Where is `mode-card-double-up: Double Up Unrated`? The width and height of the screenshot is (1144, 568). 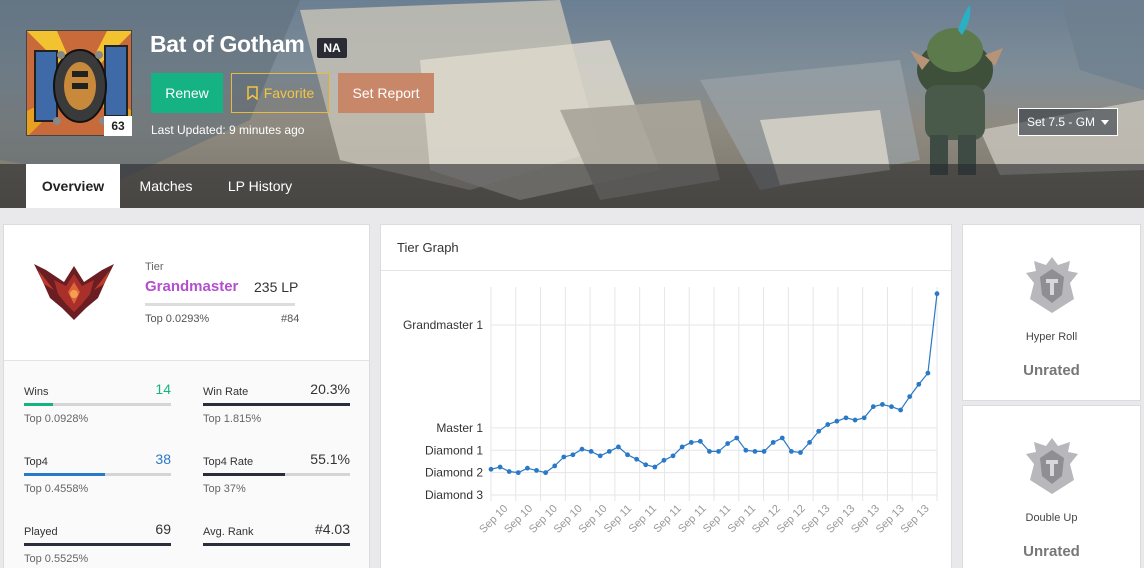 mode-card-double-up: Double Up Unrated is located at coordinates (1051, 486).